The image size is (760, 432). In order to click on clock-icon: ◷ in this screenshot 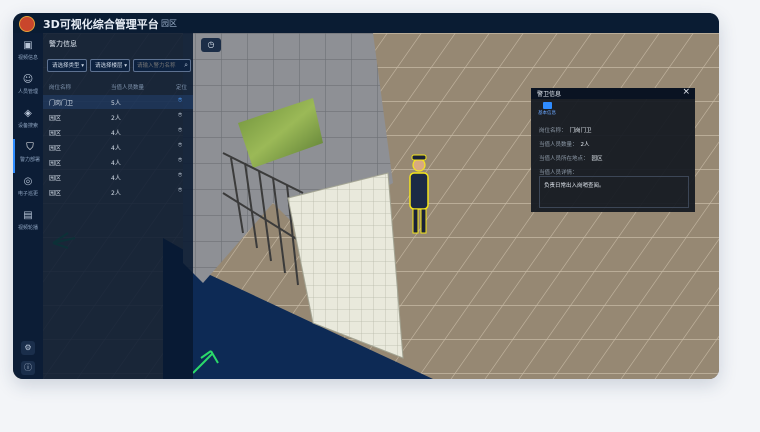, I will do `click(211, 44)`.